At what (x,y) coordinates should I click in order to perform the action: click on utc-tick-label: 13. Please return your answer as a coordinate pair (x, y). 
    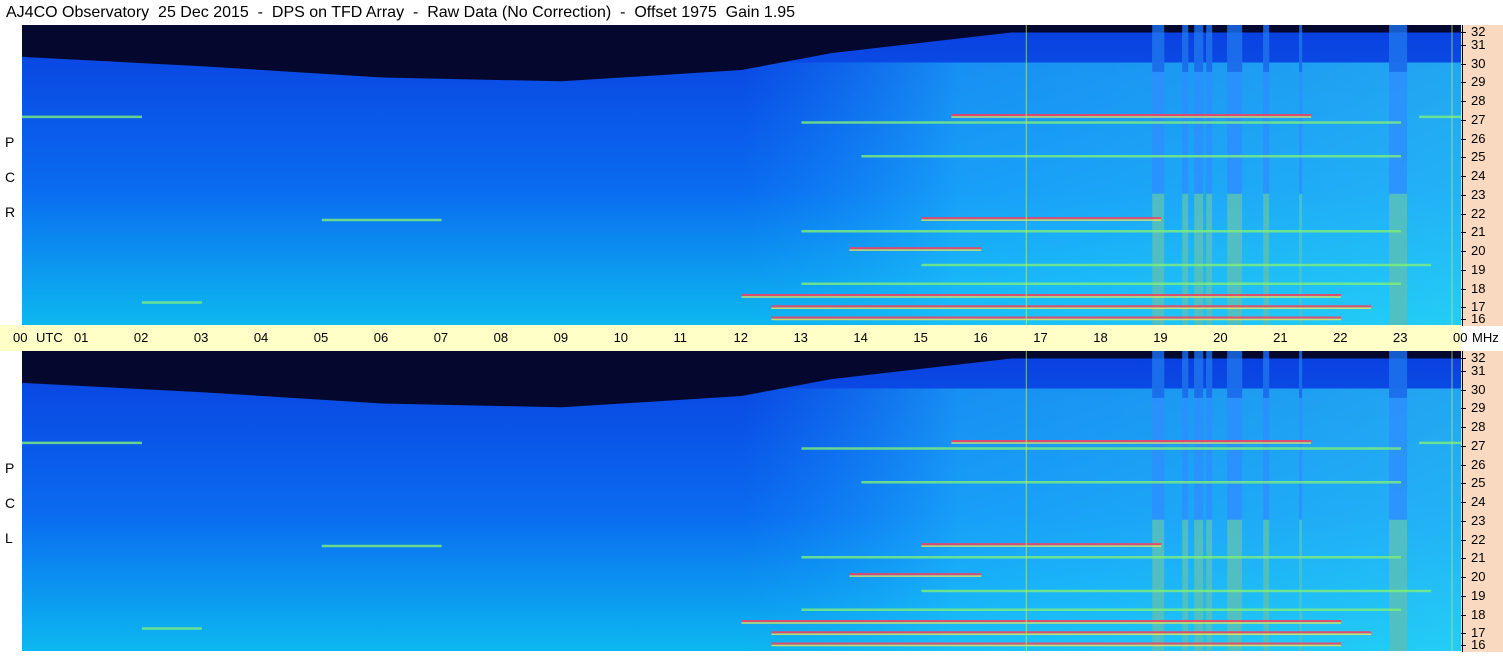
    Looking at the image, I should click on (800, 337).